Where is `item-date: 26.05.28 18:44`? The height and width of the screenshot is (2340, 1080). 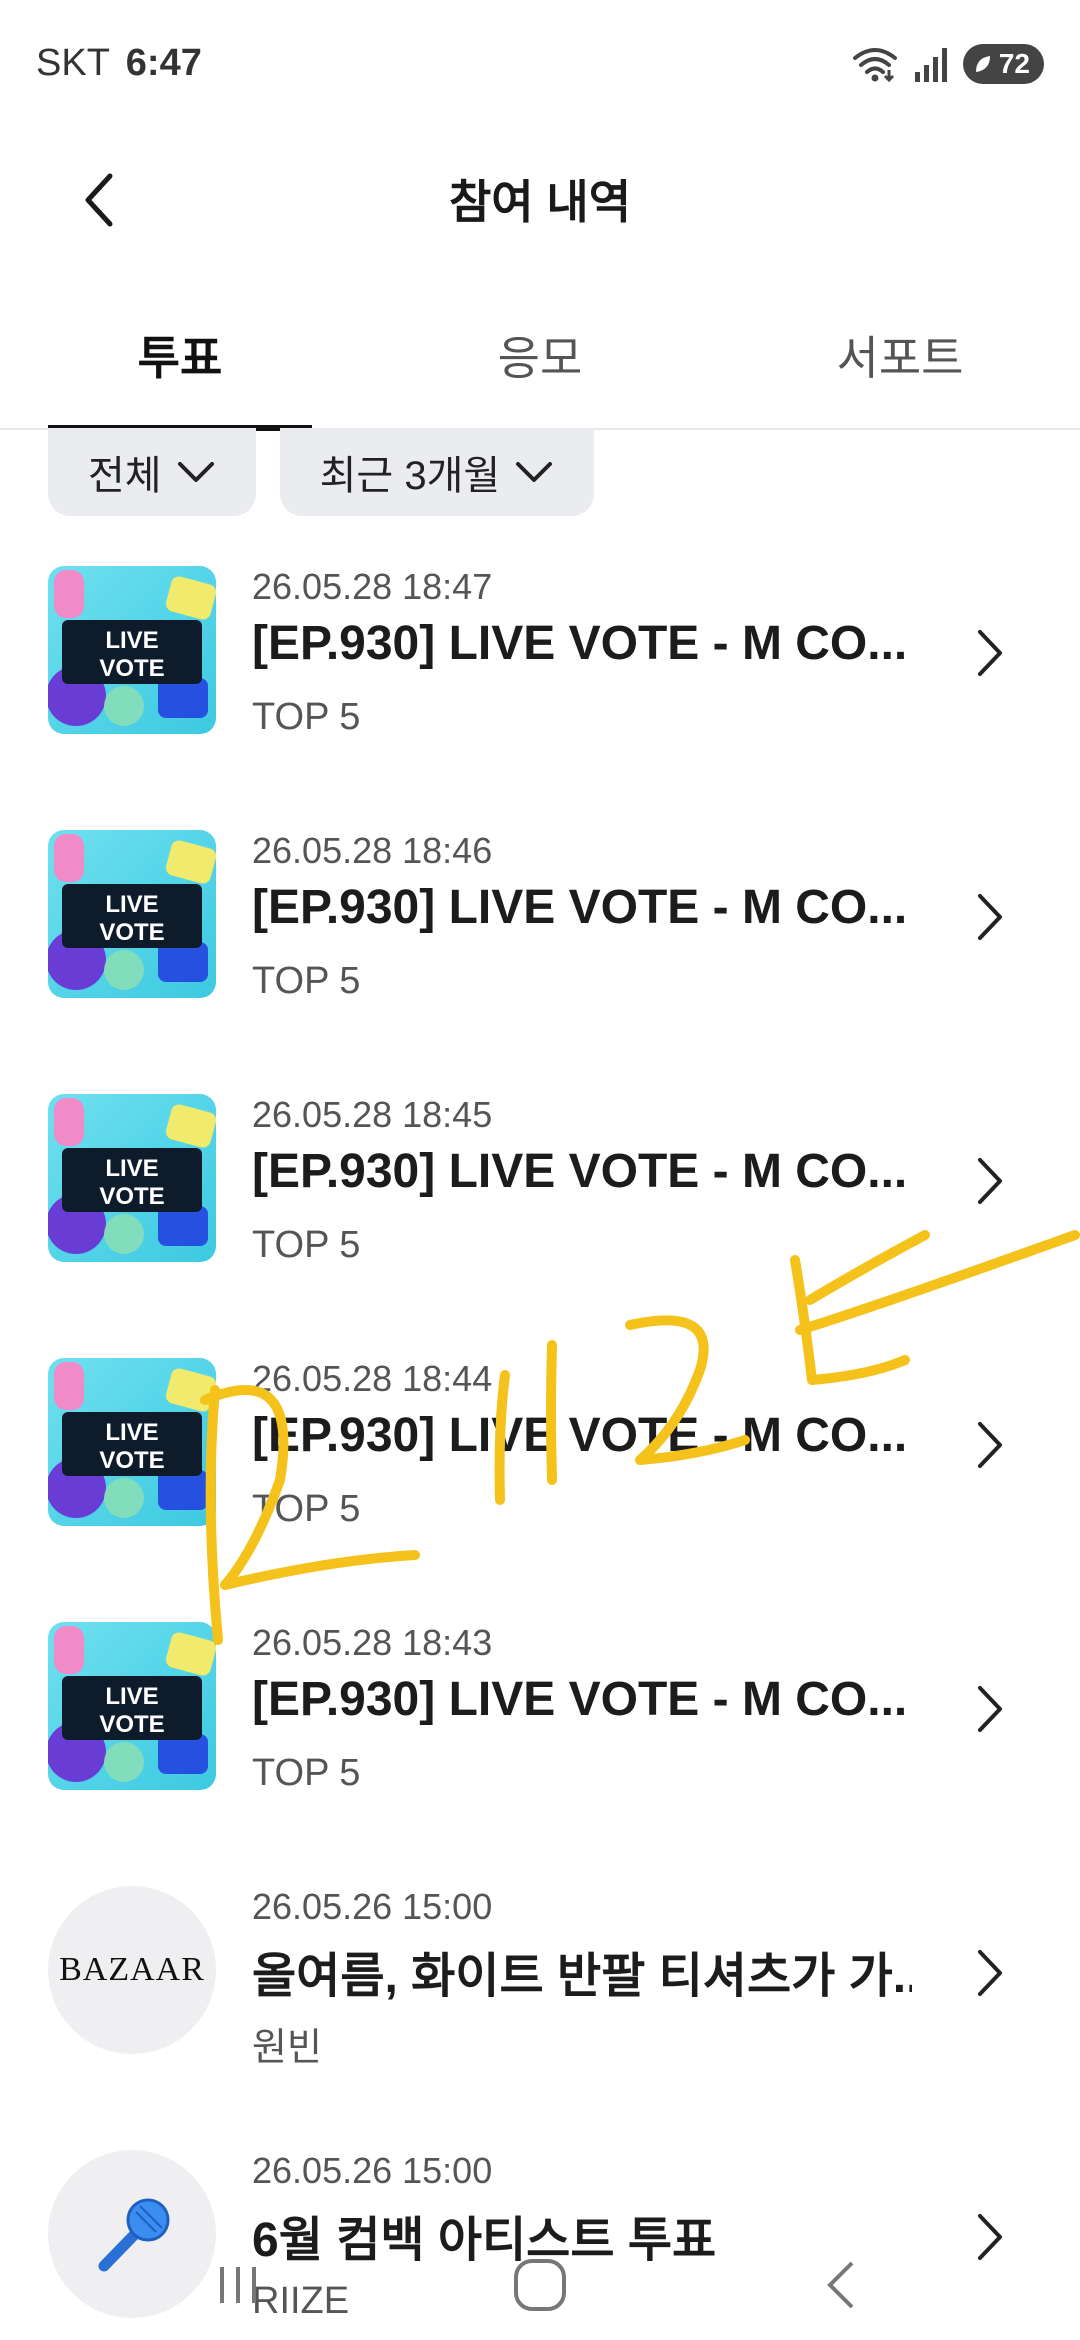
item-date: 26.05.28 18:44 is located at coordinates (372, 1378).